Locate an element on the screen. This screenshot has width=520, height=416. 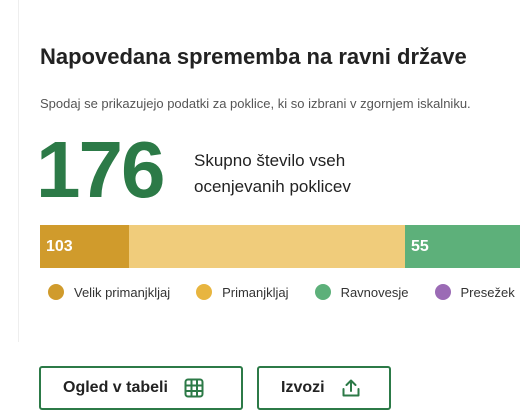
legend-label: Velik primanjkljaj is located at coordinates (122, 292).